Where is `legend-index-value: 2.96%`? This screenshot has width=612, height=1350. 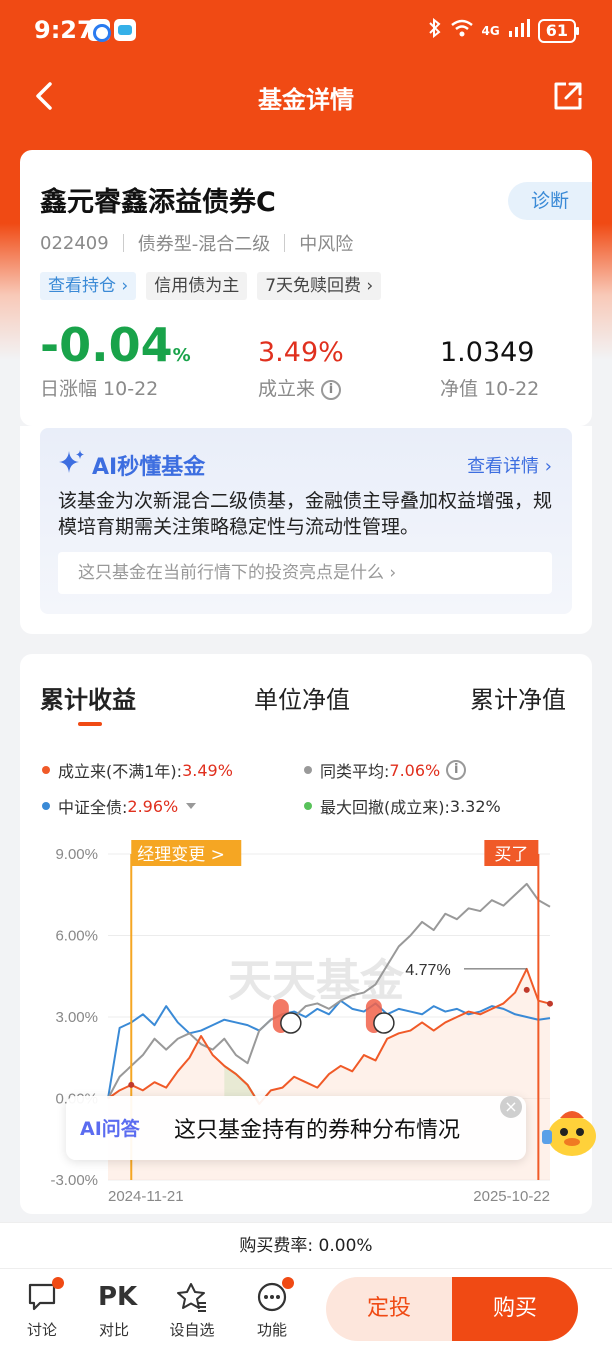
legend-index-value: 2.96% is located at coordinates (153, 806).